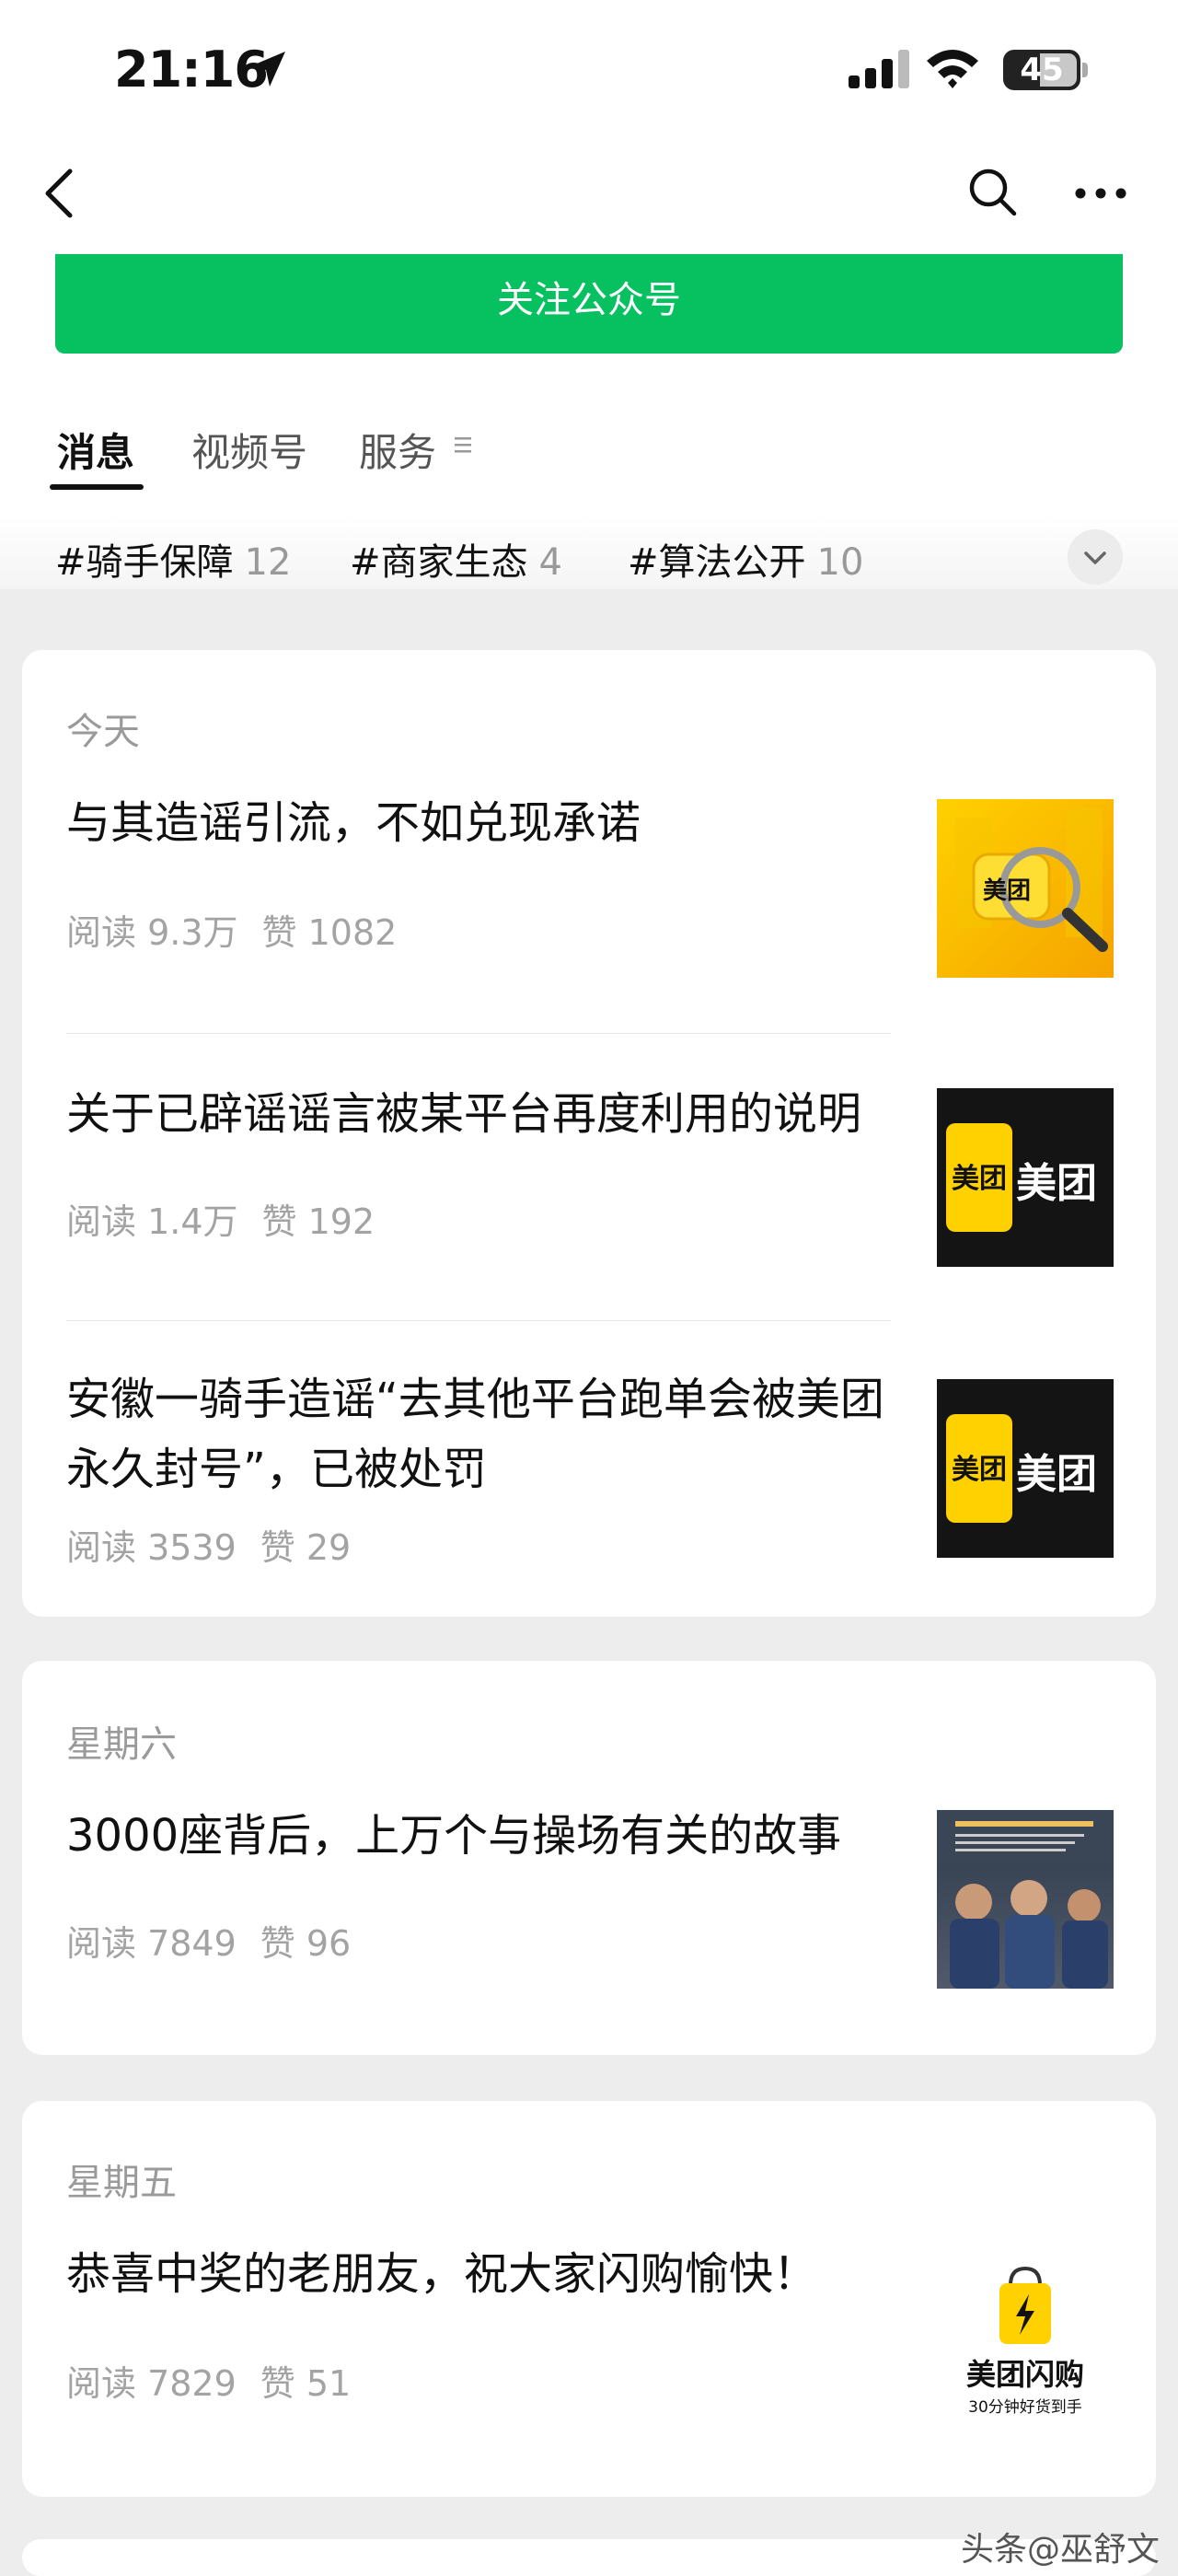  I want to click on article-stats: 阅读 9.3万赞 1082, so click(232, 929).